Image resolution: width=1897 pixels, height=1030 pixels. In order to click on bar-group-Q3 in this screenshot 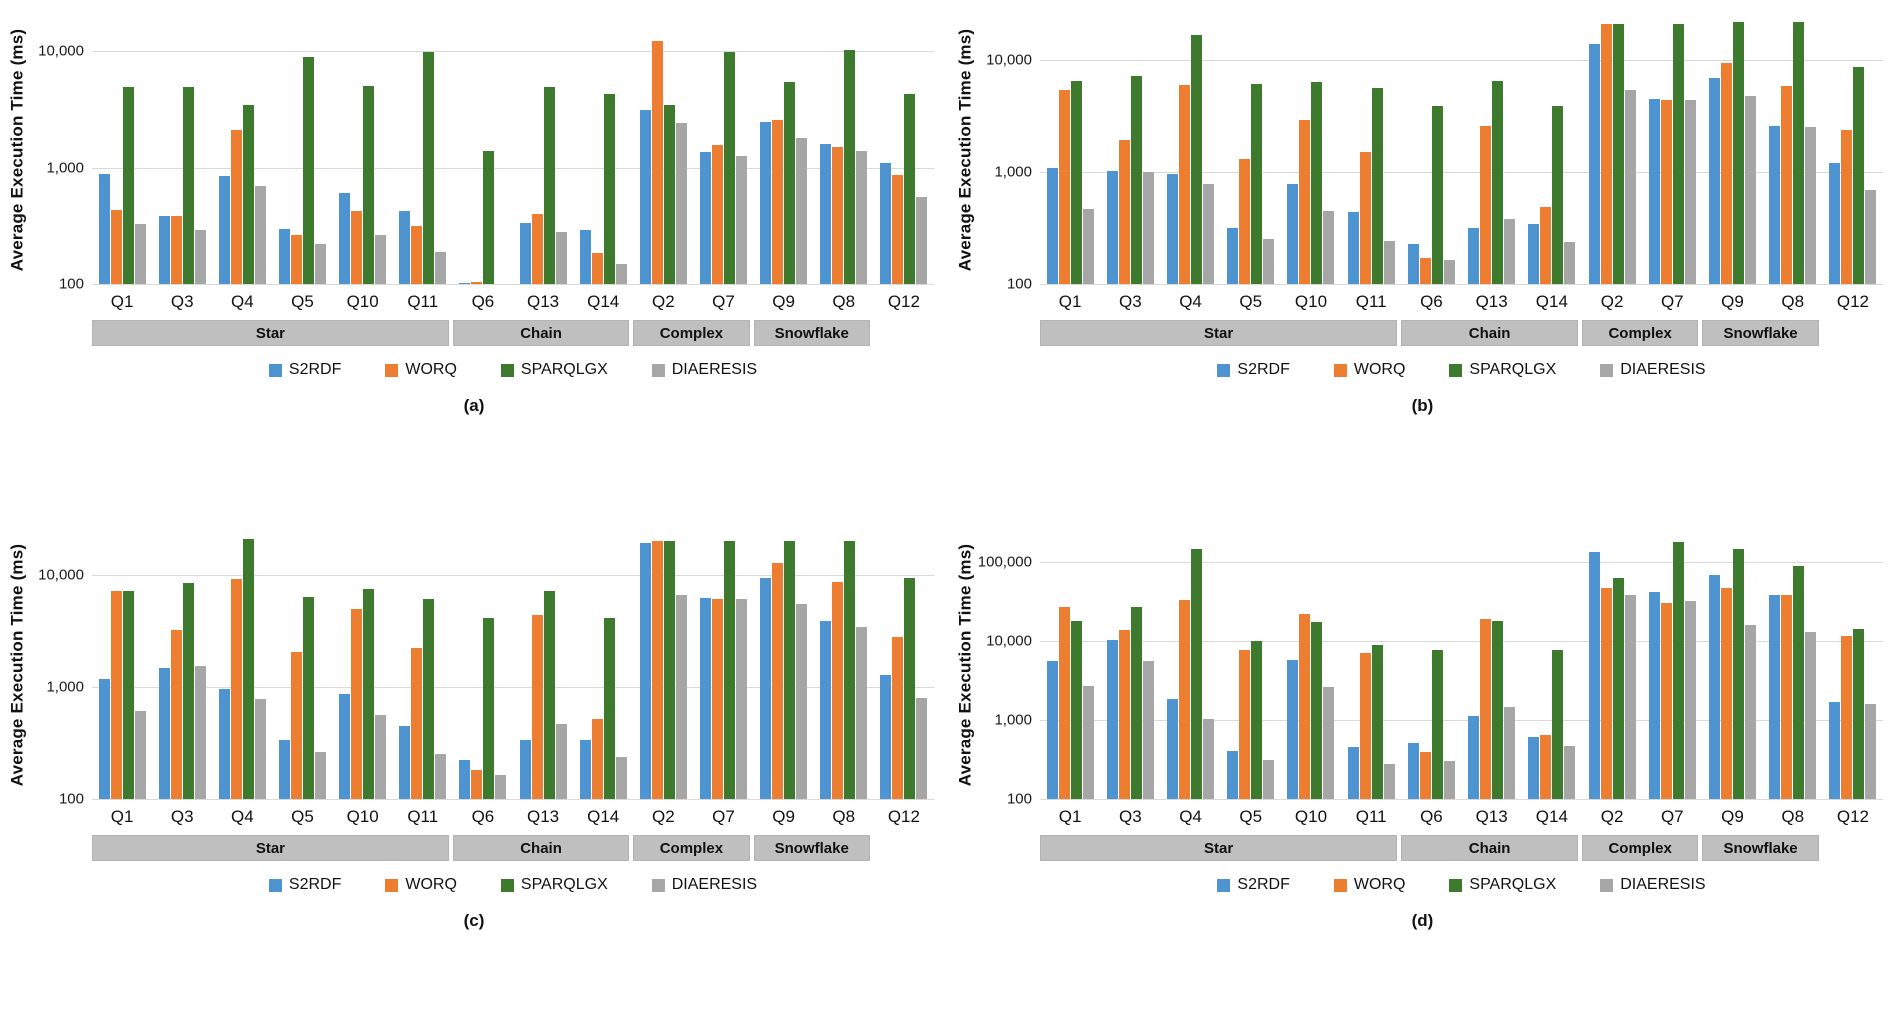, I will do `click(182, 150)`.